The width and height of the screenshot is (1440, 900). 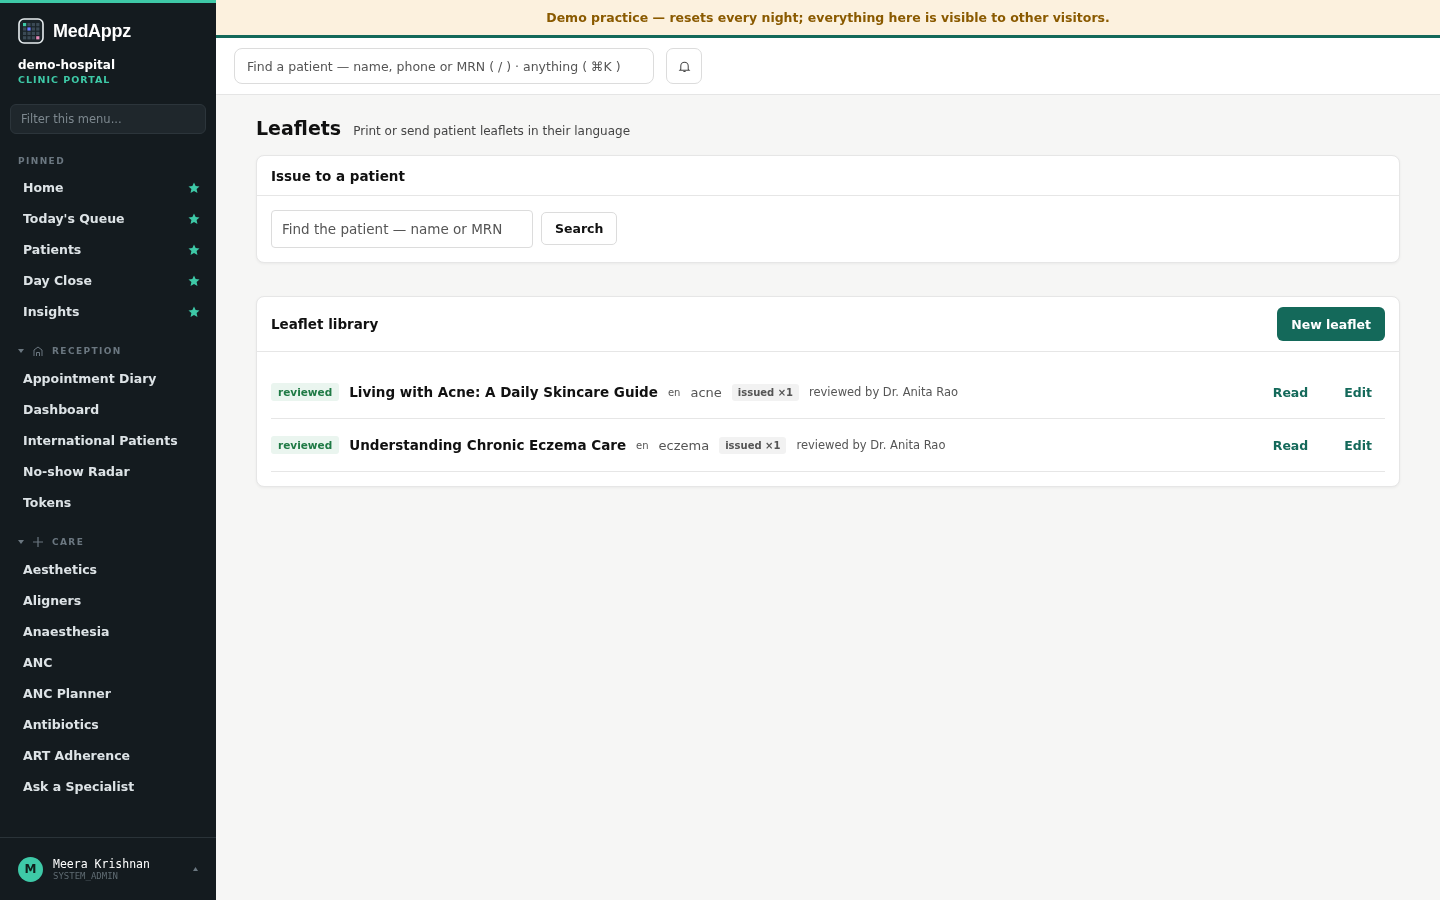 I want to click on nav-item: Dashboard, so click(x=61, y=409).